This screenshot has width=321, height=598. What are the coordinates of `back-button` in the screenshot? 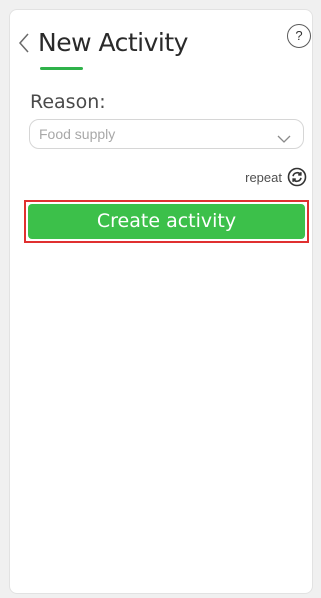 It's located at (26, 46).